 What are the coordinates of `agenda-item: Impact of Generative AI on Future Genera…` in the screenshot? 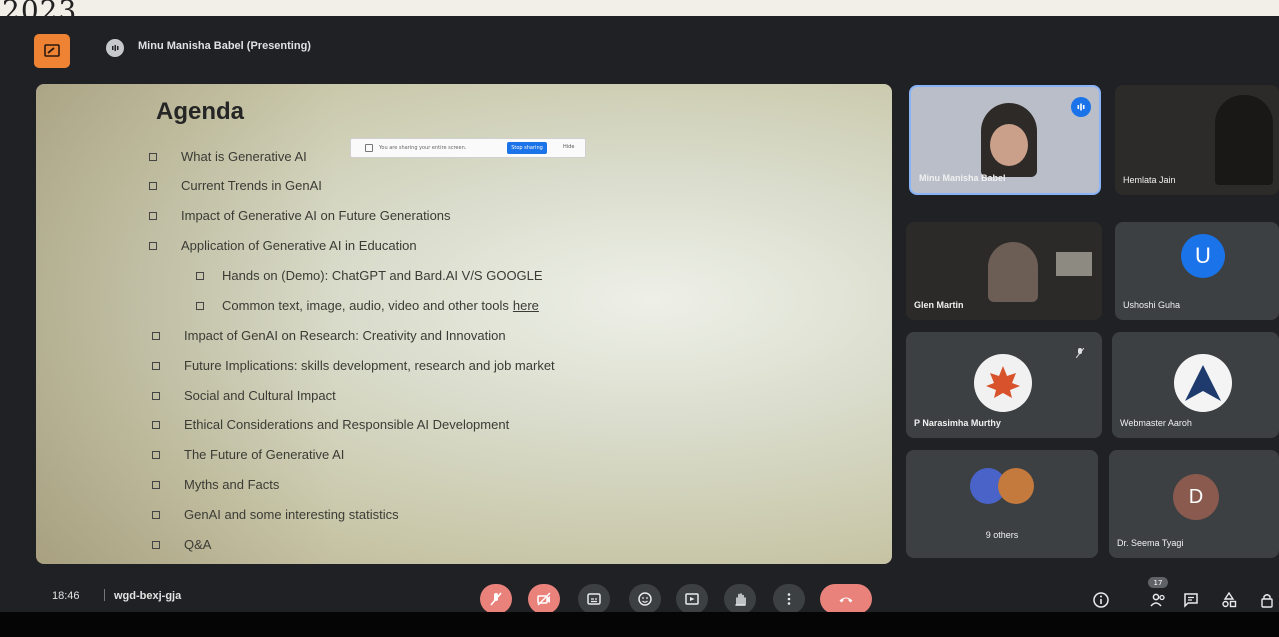 It's located at (300, 215).